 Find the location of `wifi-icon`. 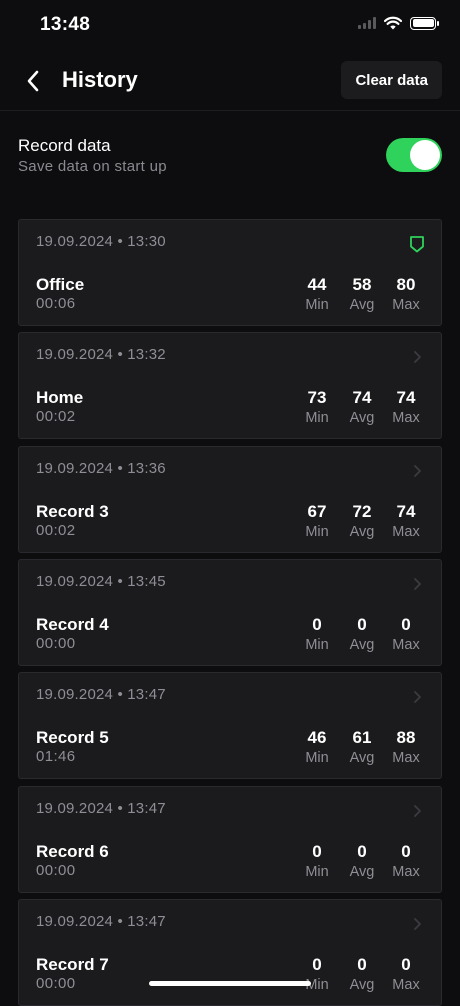

wifi-icon is located at coordinates (393, 23).